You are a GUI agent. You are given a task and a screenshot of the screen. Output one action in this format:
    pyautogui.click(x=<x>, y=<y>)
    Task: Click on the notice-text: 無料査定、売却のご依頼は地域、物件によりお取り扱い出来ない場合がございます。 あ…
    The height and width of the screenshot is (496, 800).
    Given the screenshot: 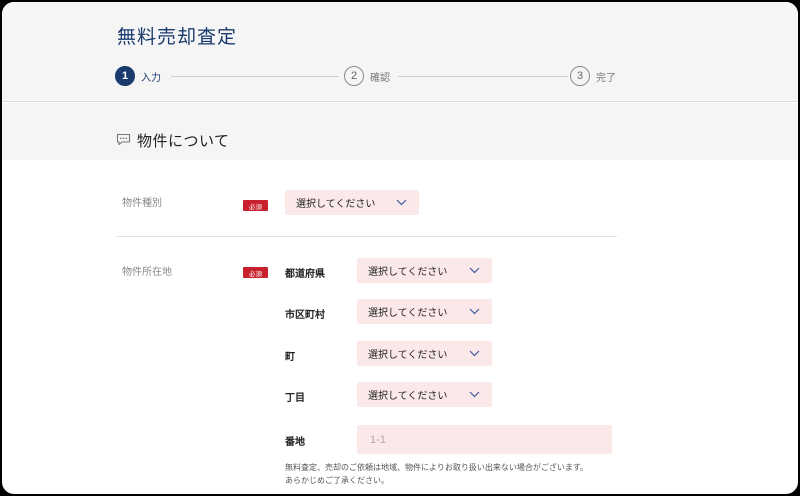 What is the action you would take?
    pyautogui.click(x=455, y=474)
    